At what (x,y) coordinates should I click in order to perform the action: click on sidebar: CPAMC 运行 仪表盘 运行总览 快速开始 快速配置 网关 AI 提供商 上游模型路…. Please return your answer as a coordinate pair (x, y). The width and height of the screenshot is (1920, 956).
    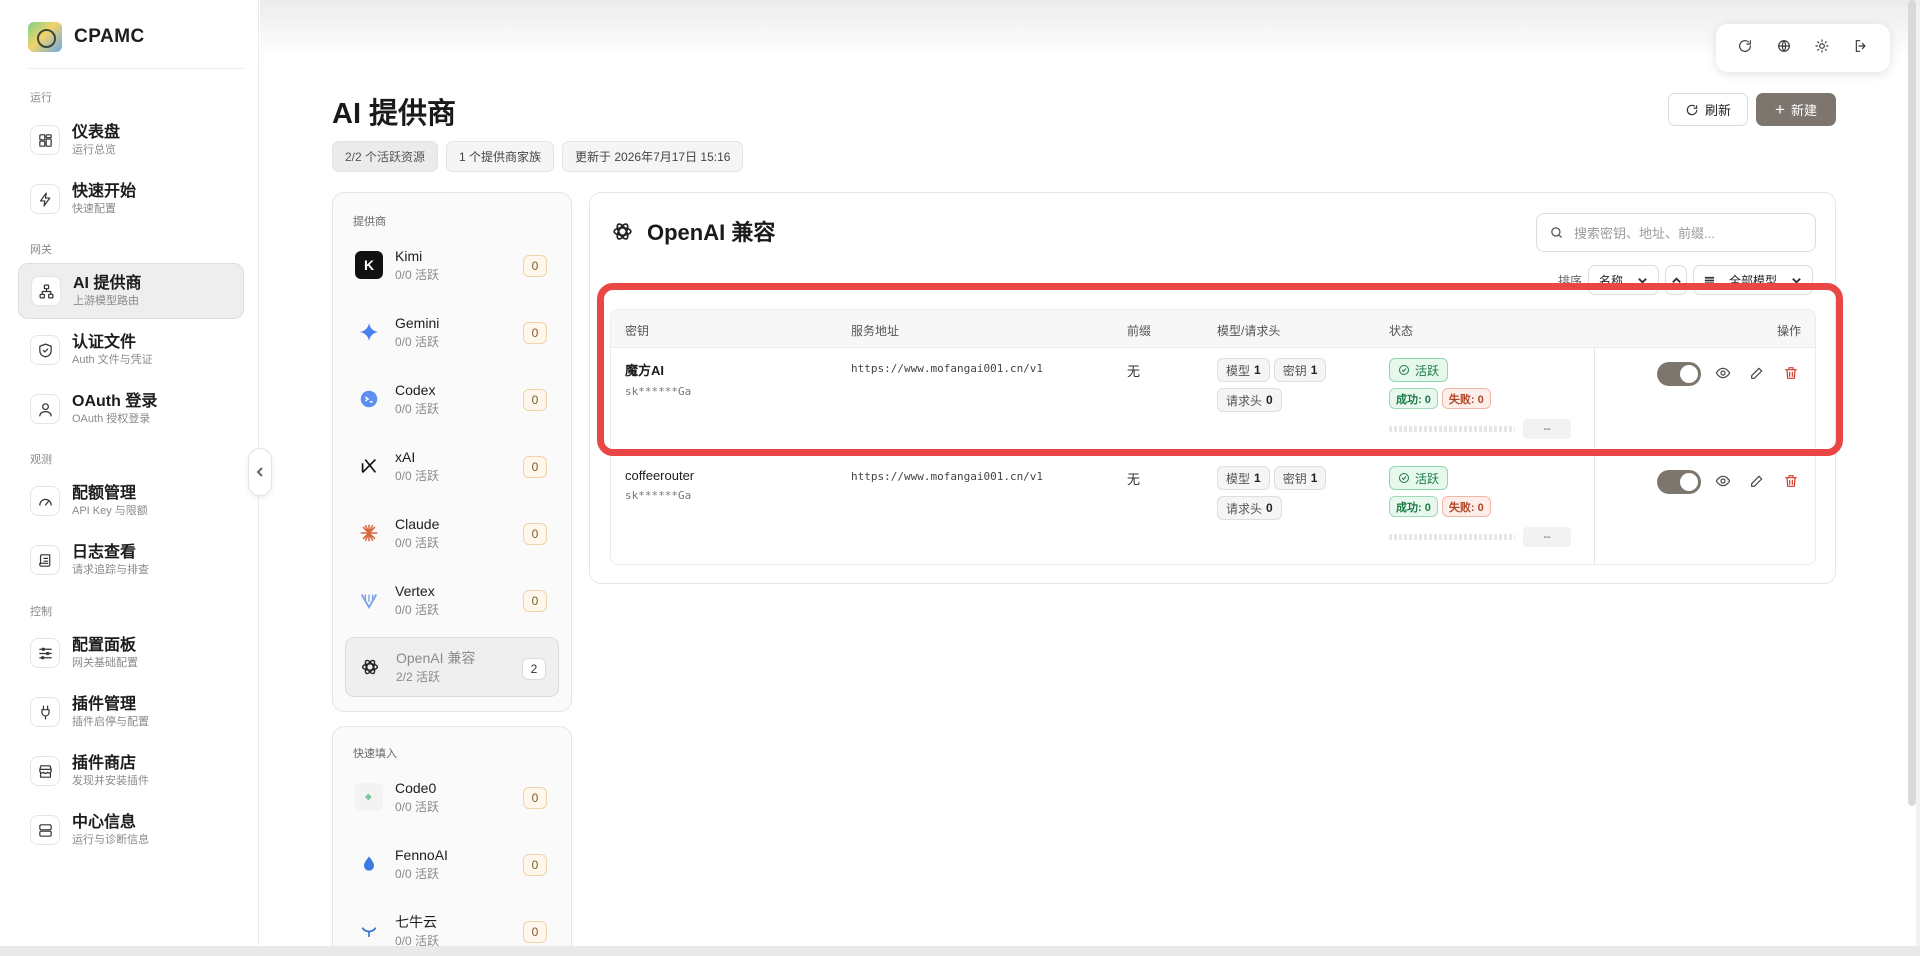
    Looking at the image, I should click on (129, 475).